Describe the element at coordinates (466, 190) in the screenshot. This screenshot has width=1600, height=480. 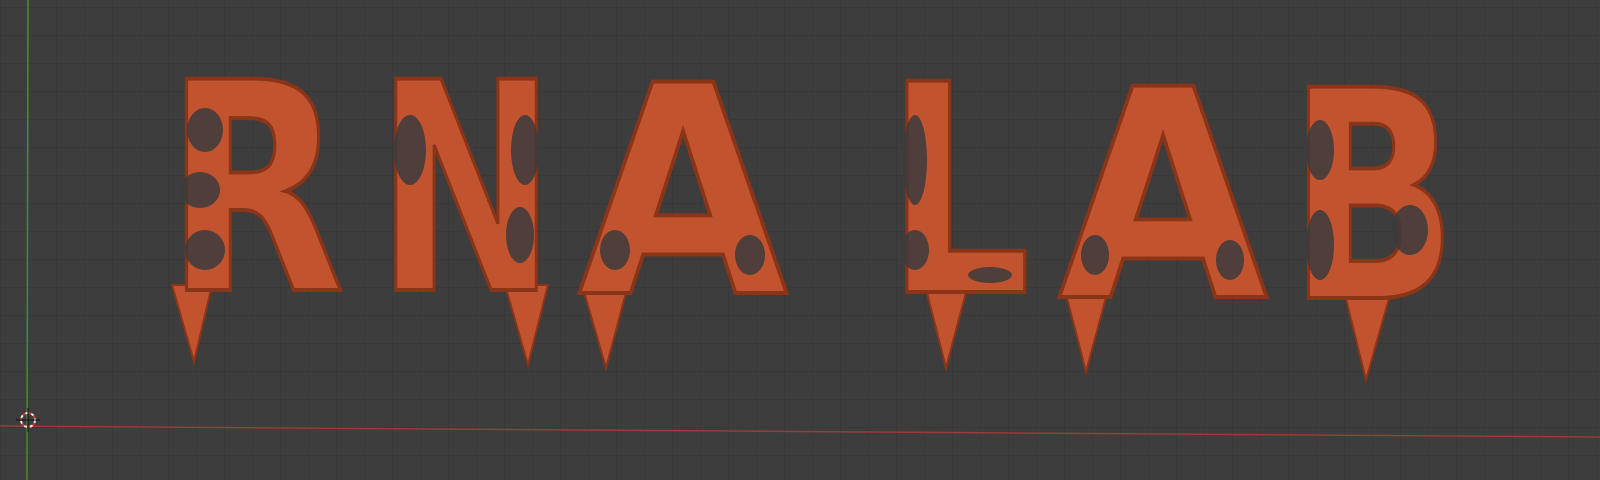
I see `letter-n: N` at that location.